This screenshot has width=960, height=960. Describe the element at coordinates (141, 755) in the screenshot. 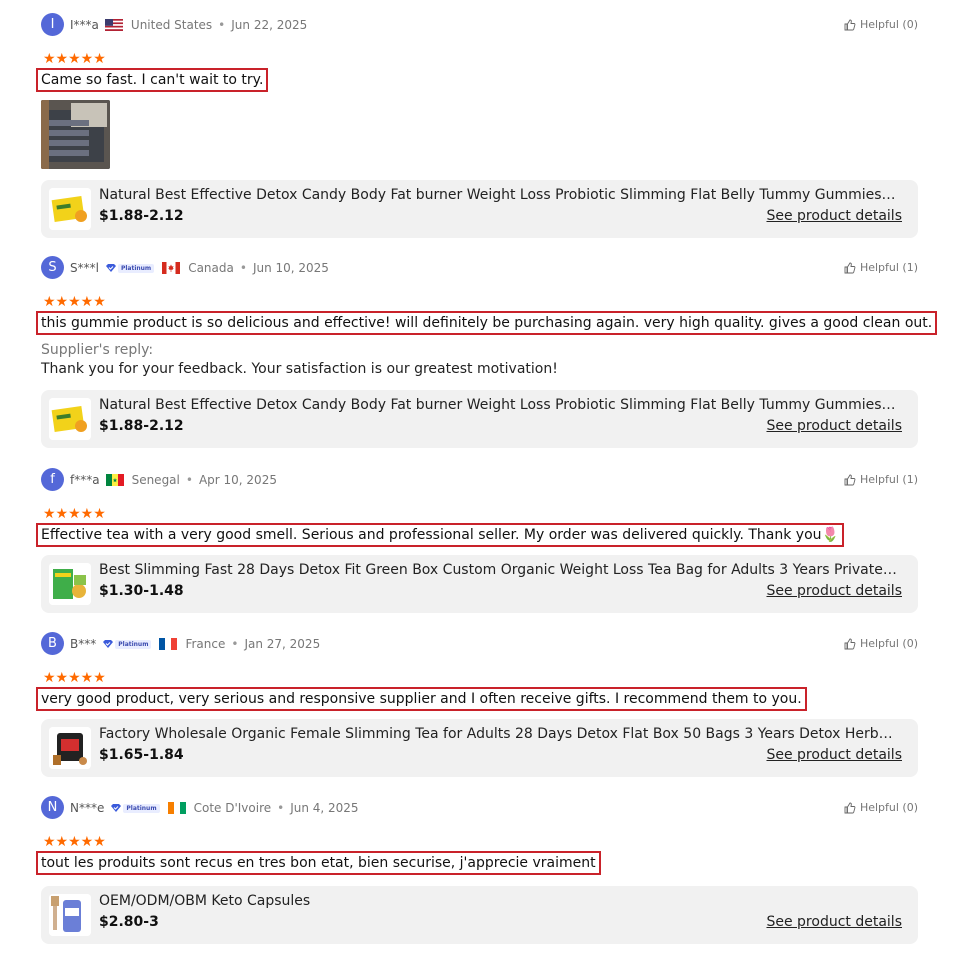

I see `product-price: $1.65-1.84` at that location.